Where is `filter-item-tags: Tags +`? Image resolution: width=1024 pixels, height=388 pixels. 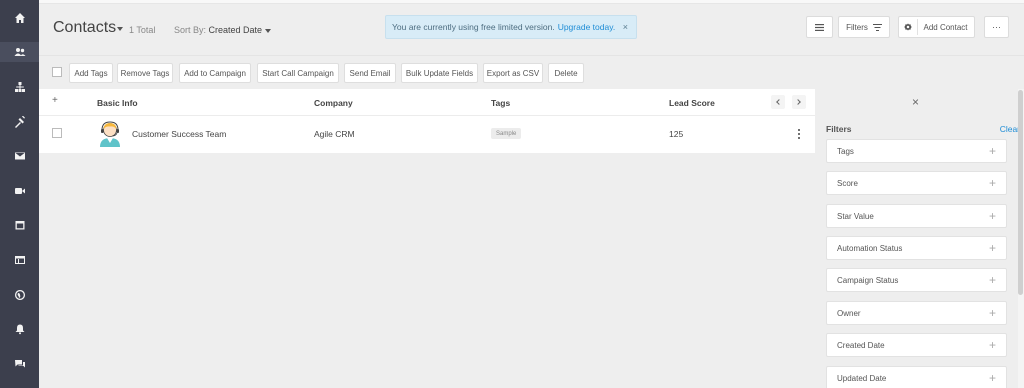 filter-item-tags: Tags + is located at coordinates (916, 151).